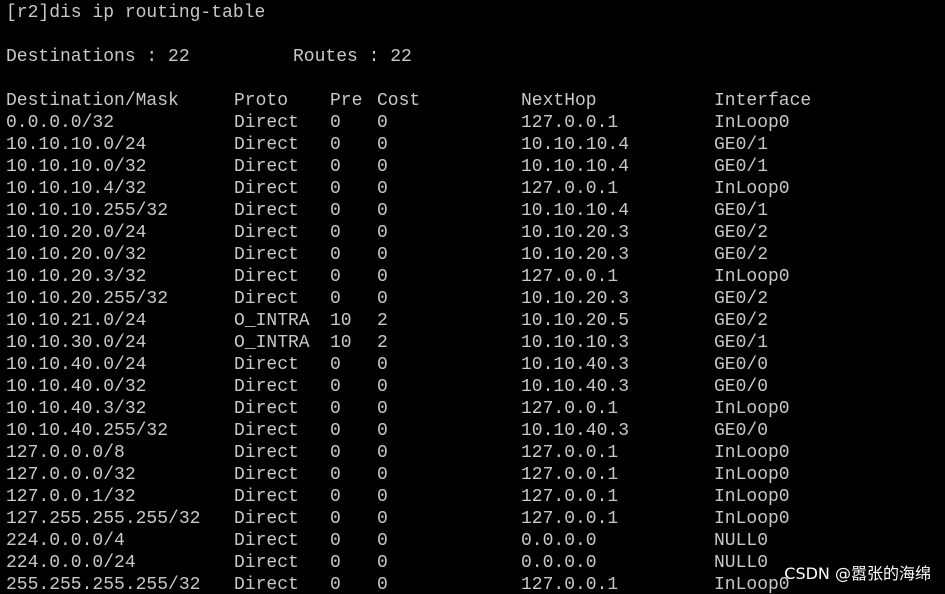  I want to click on table-row: 10.10.30.0/24 O_INTRA 10 2 10.10.10.3 GE0/1, so click(471, 343).